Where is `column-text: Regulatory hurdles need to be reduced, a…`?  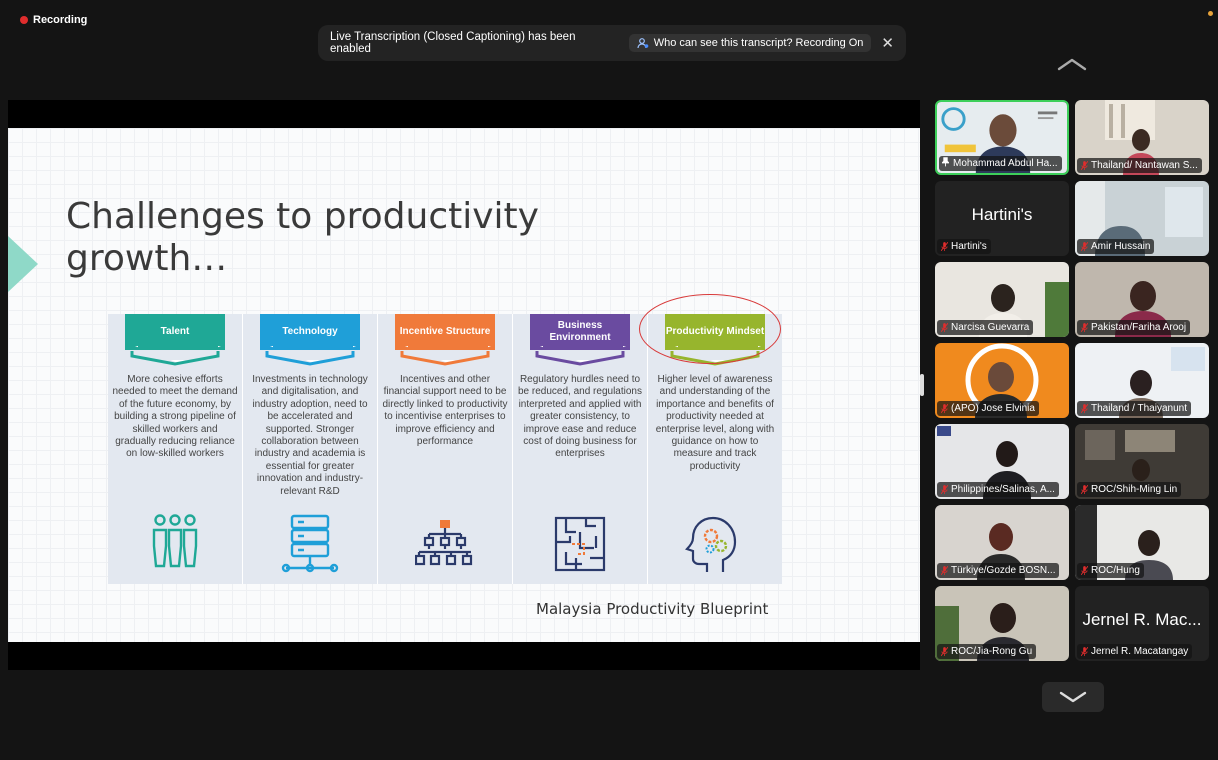 column-text: Regulatory hurdles need to be reduced, a… is located at coordinates (580, 417).